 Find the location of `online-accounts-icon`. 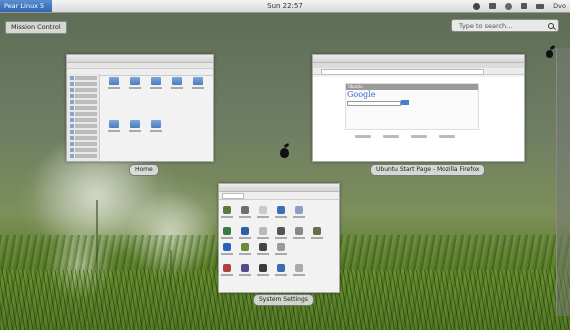

online-accounts-icon is located at coordinates (299, 212).